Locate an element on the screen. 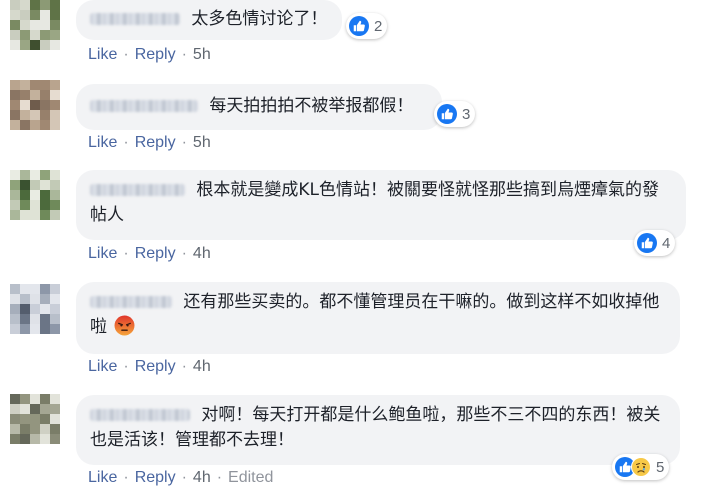  comment-bubble: 太多色情讨论了！ is located at coordinates (209, 20).